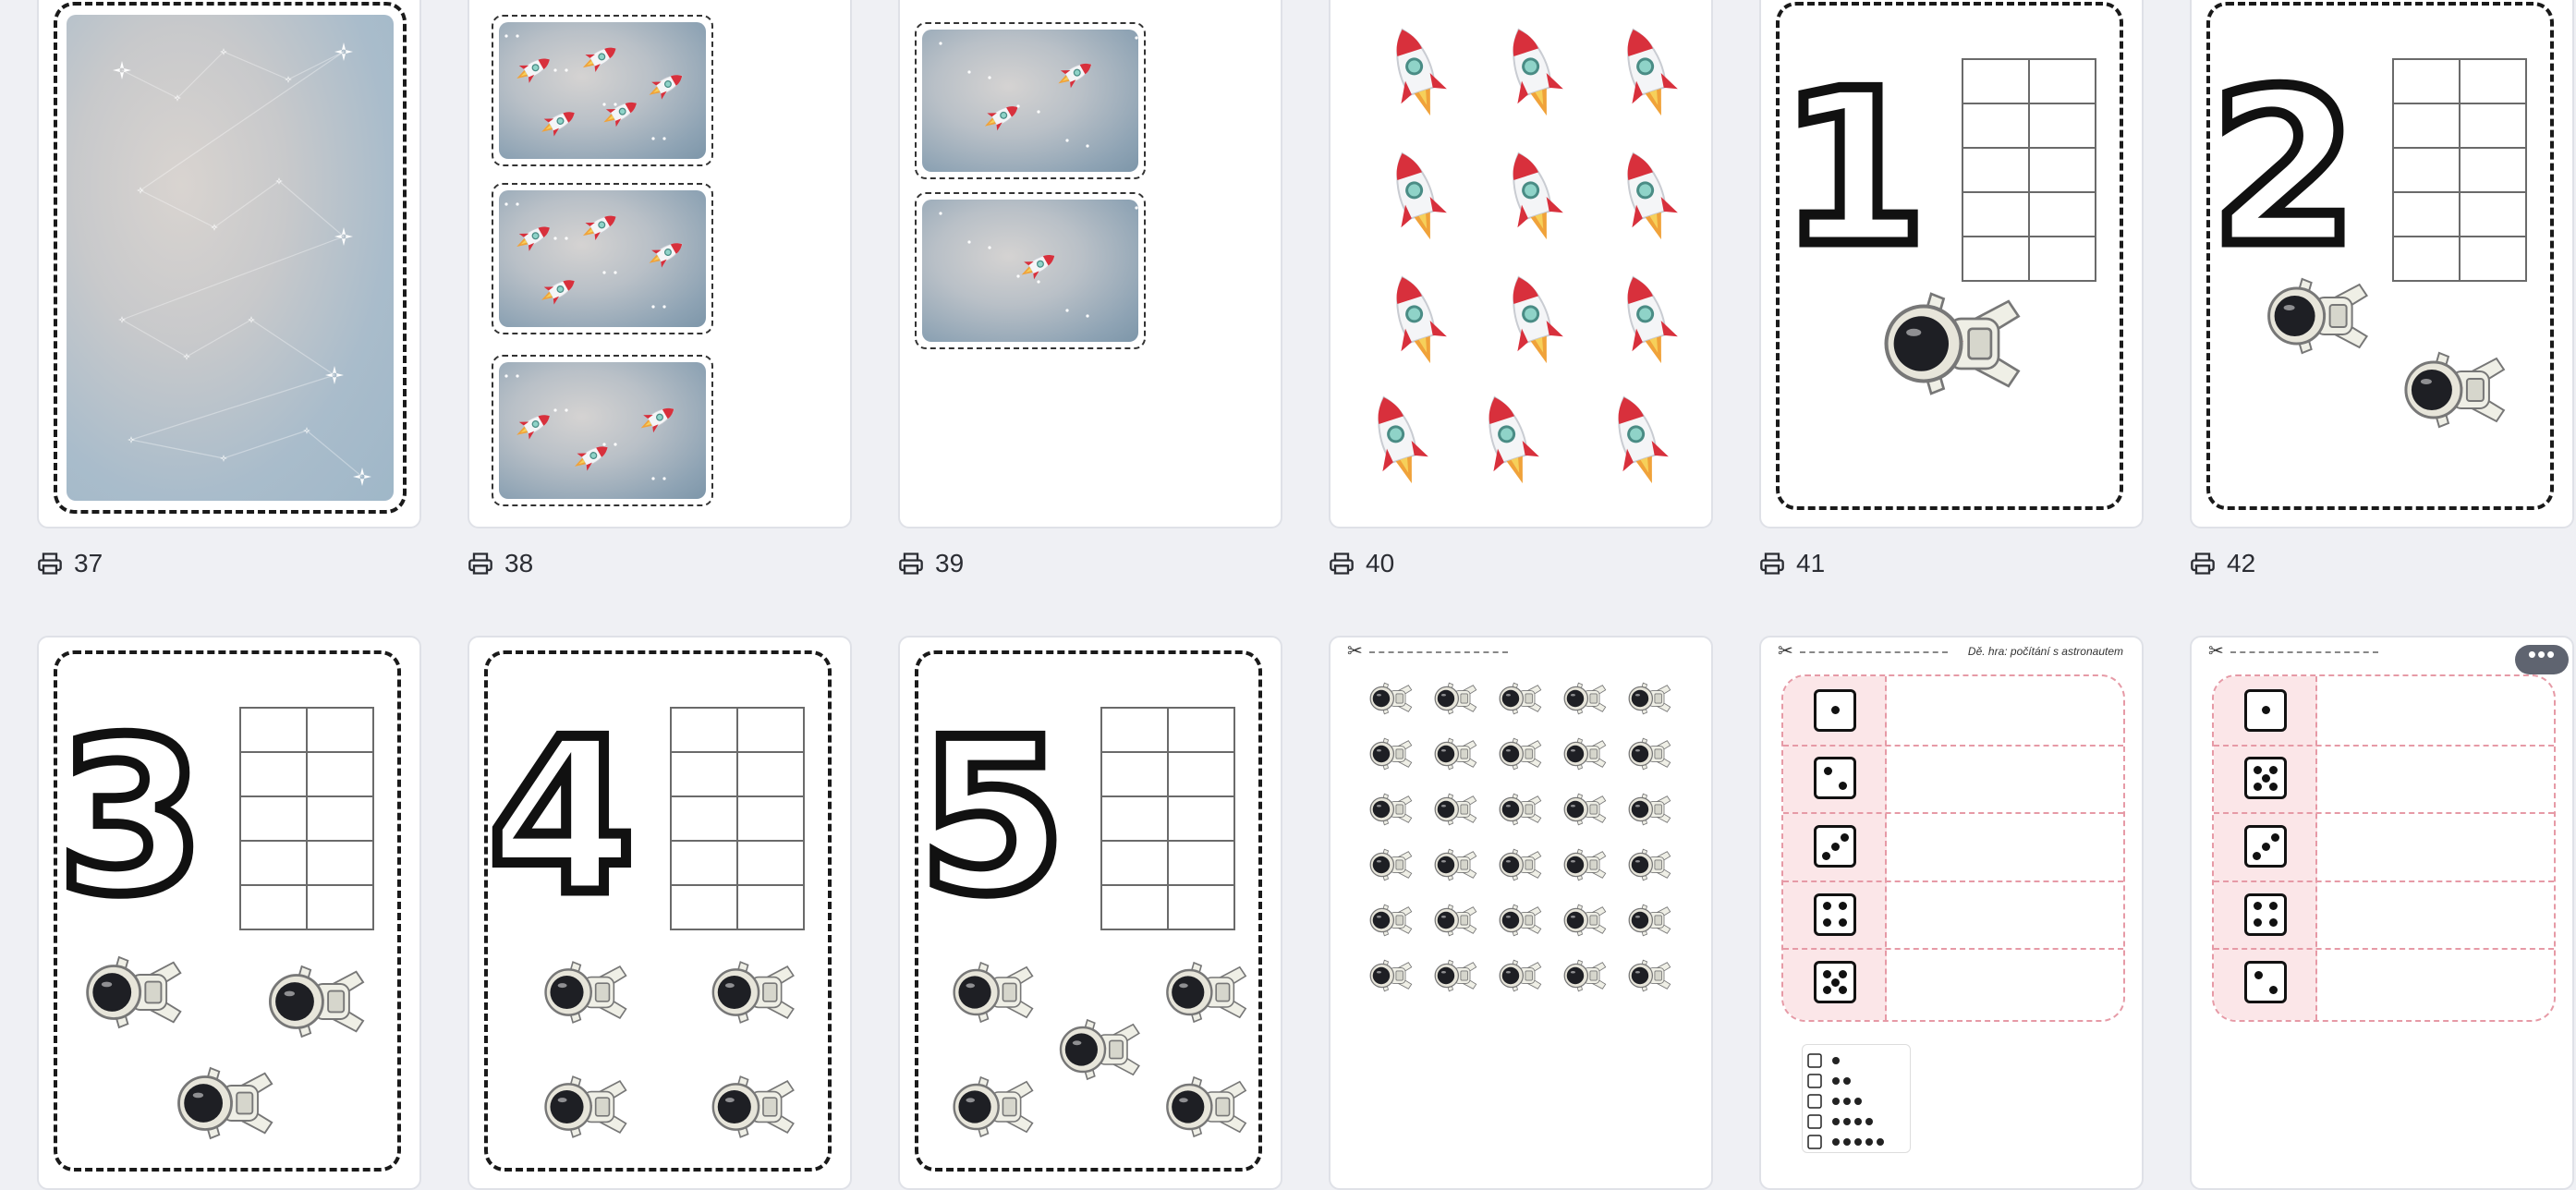 This screenshot has width=2576, height=1190. I want to click on print-icon, so click(50, 563).